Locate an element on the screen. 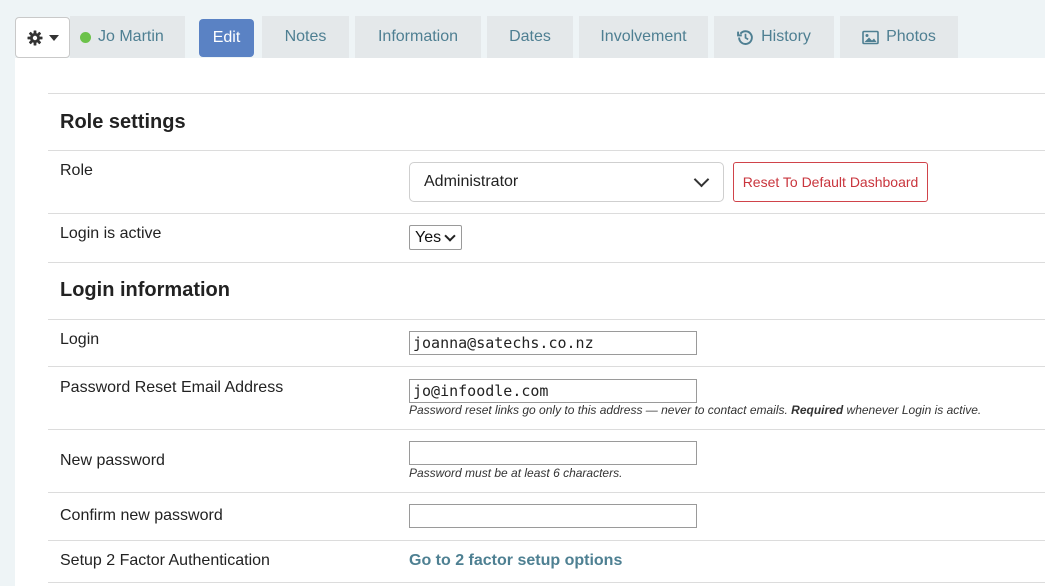  reset-email-label: Password Reset Email Address is located at coordinates (172, 387).